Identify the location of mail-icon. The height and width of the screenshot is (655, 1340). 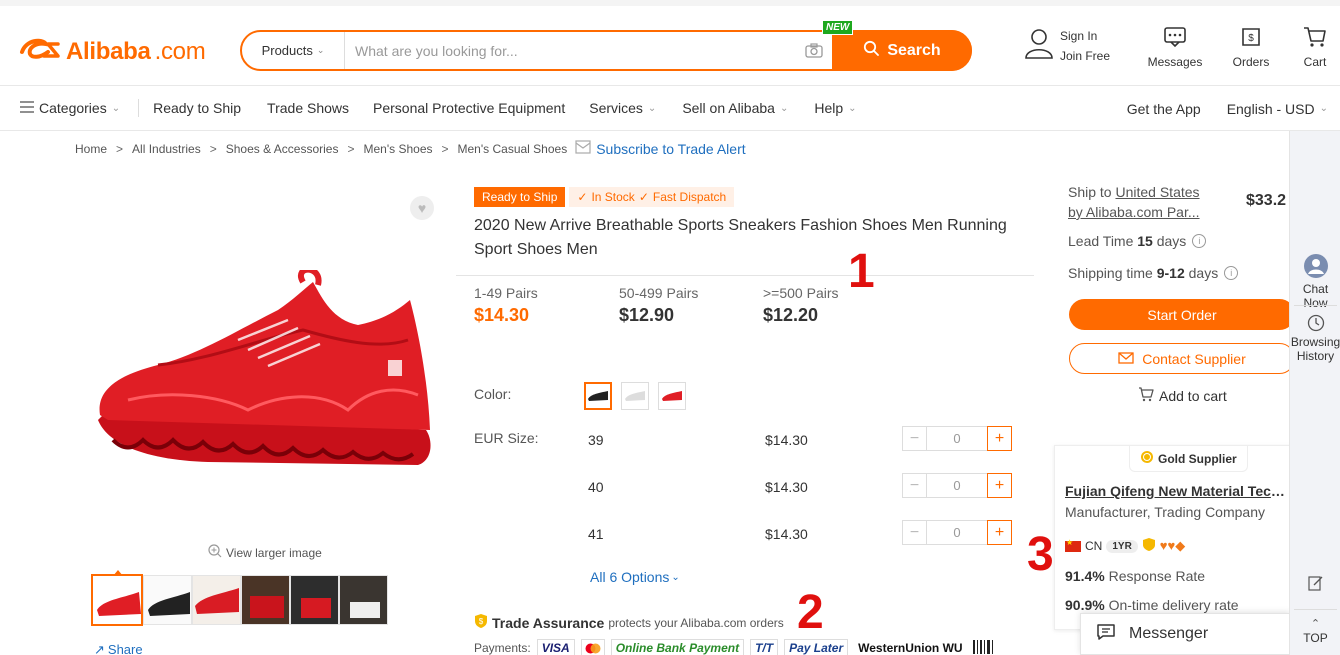
(1126, 359).